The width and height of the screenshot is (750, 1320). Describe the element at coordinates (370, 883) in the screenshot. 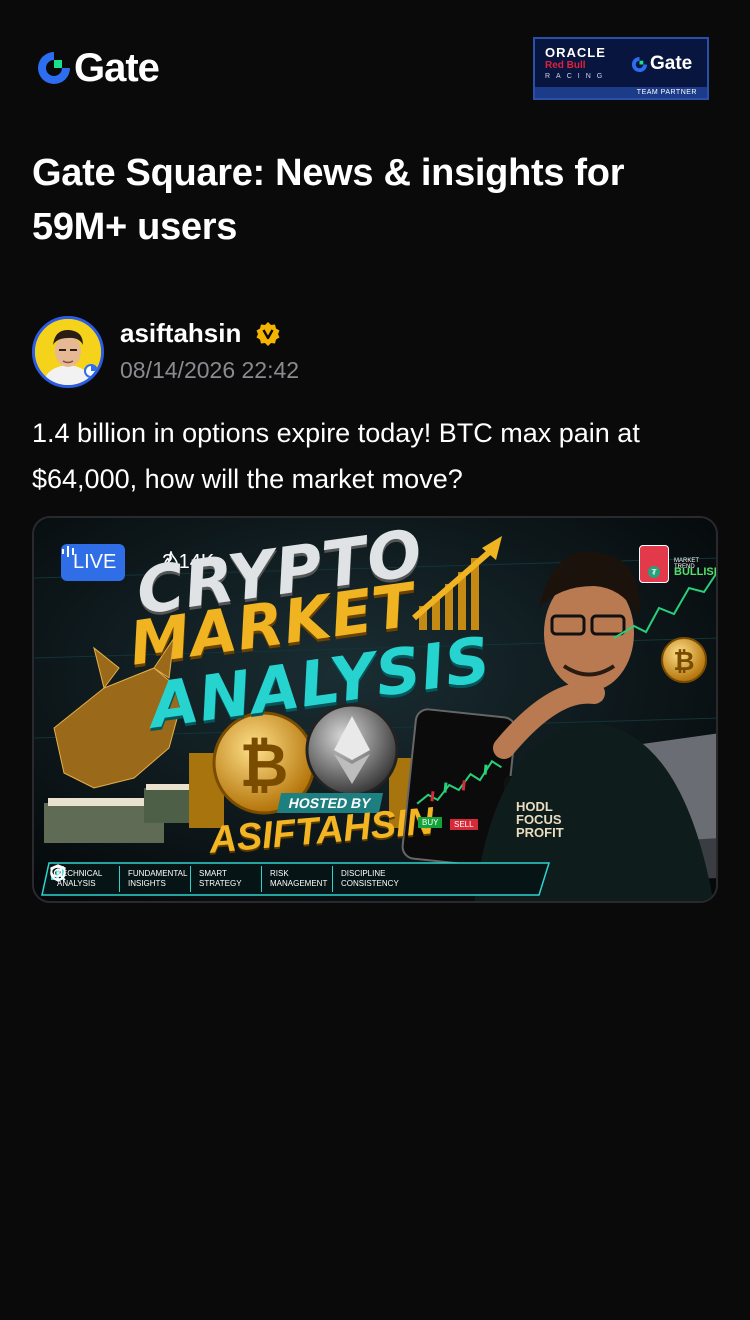

I see `feature-line2: CONSISTENCY` at that location.